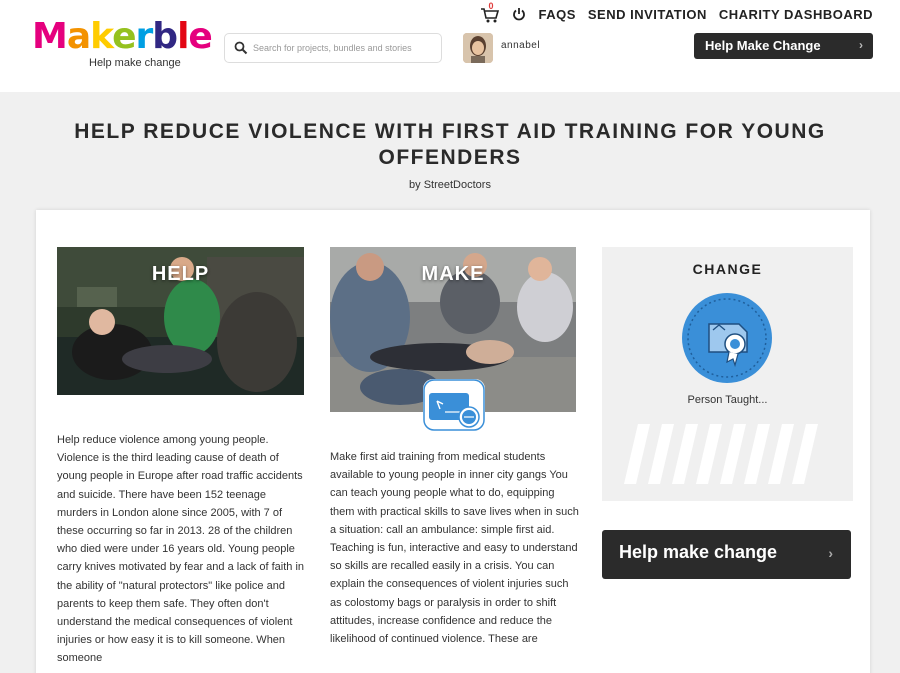 The width and height of the screenshot is (900, 673). I want to click on make-badge, so click(454, 405).